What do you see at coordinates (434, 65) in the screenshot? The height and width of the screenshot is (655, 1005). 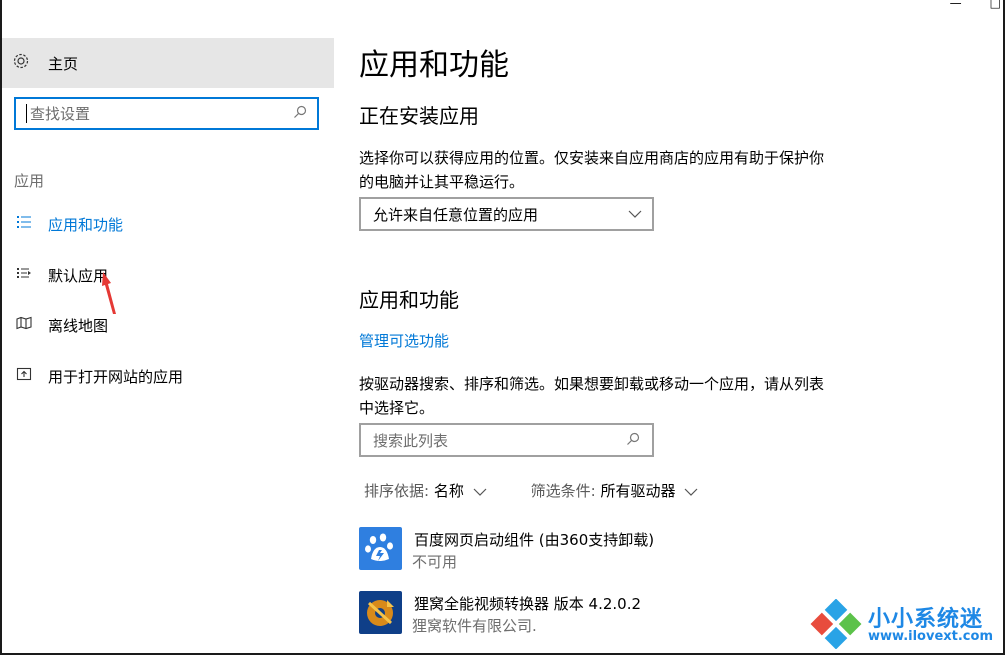 I see `page-title: 应用和功能` at bounding box center [434, 65].